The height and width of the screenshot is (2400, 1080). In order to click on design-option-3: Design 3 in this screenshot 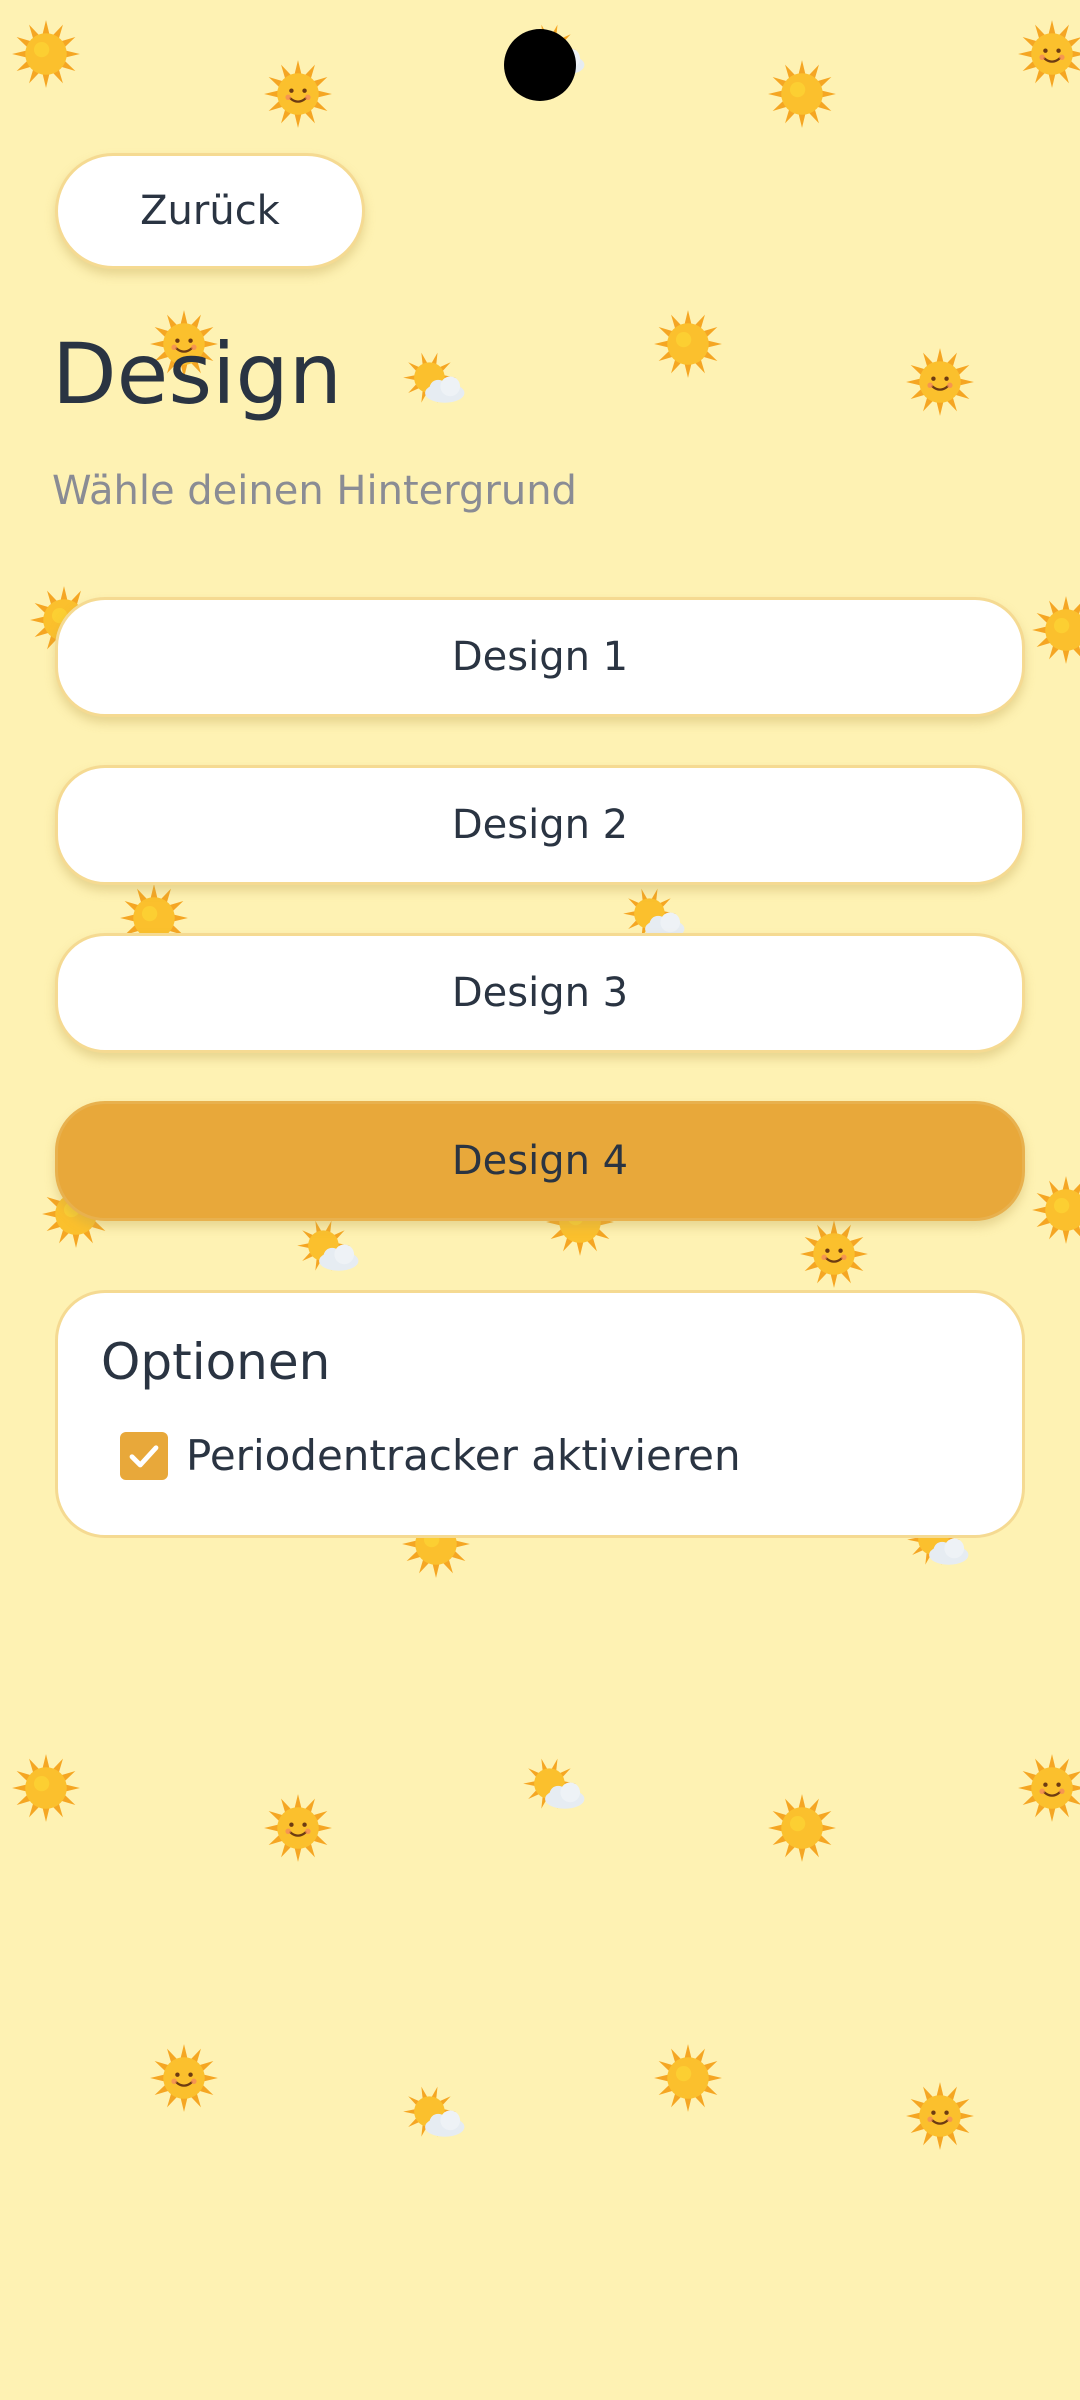, I will do `click(540, 993)`.